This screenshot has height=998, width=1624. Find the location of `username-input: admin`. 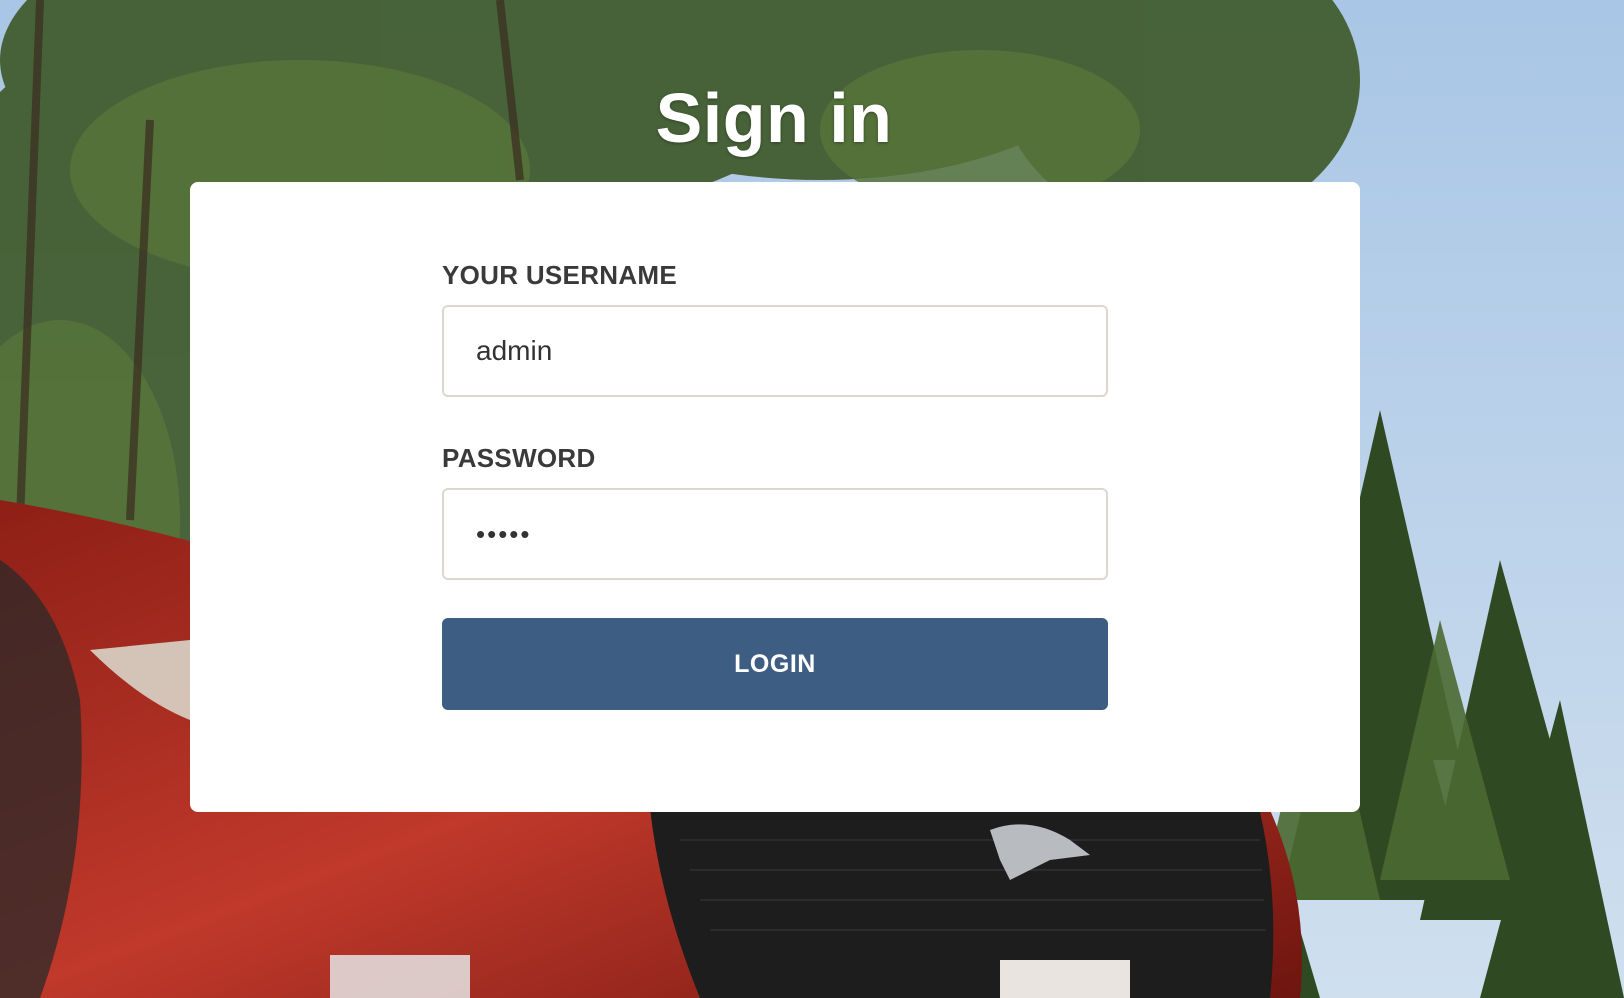

username-input: admin is located at coordinates (775, 351).